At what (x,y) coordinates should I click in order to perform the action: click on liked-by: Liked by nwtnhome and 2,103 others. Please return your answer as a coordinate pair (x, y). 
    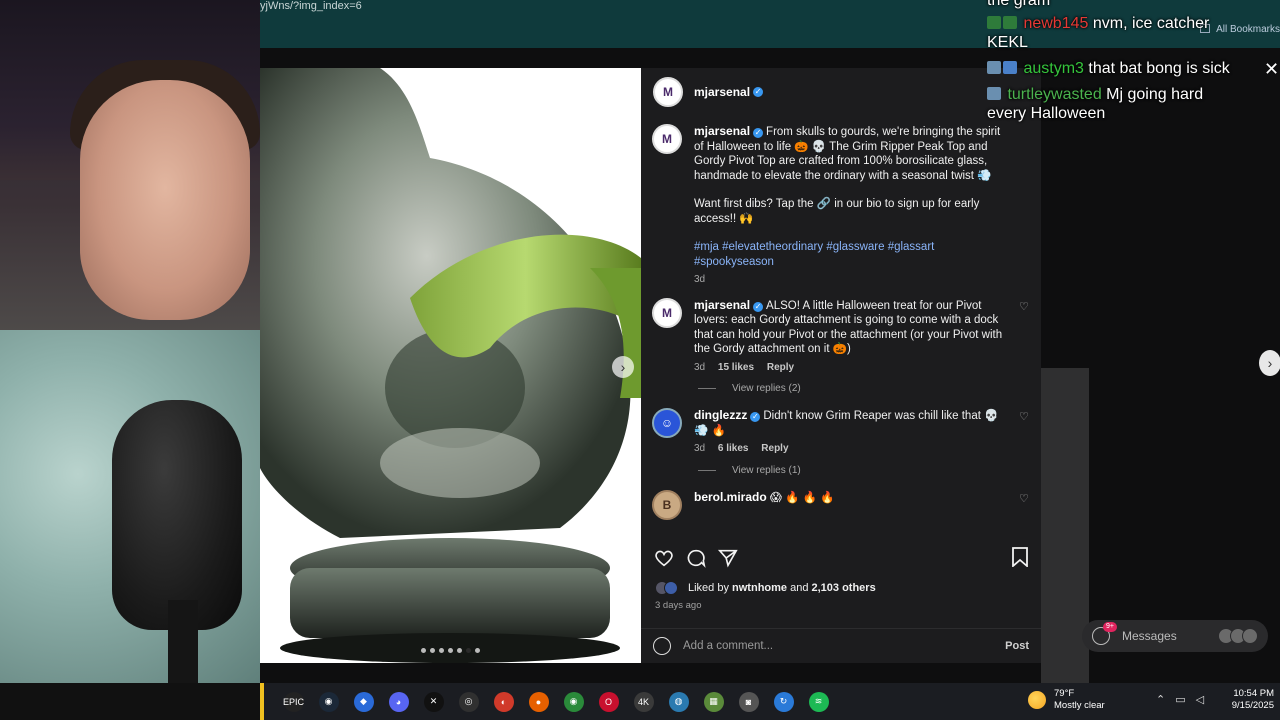
    Looking at the image, I should click on (765, 588).